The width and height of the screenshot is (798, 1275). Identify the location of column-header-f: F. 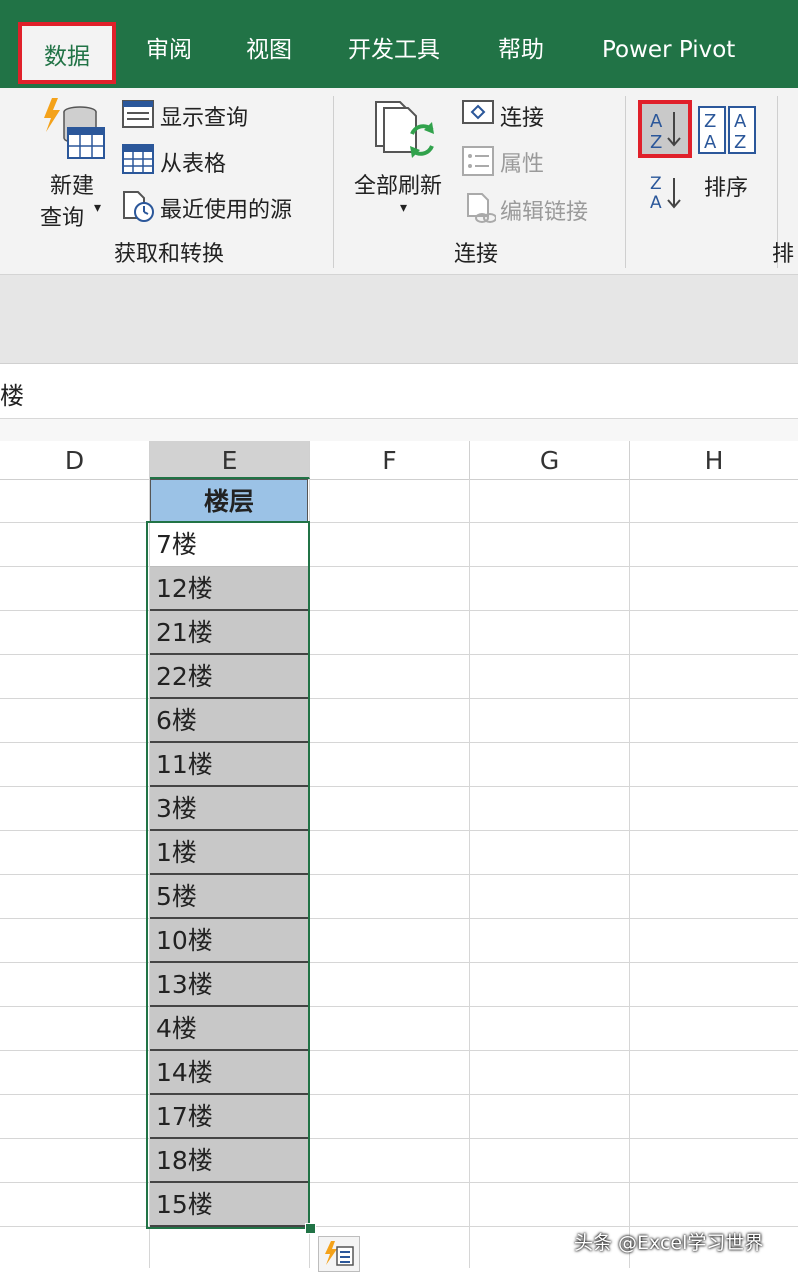
(390, 460).